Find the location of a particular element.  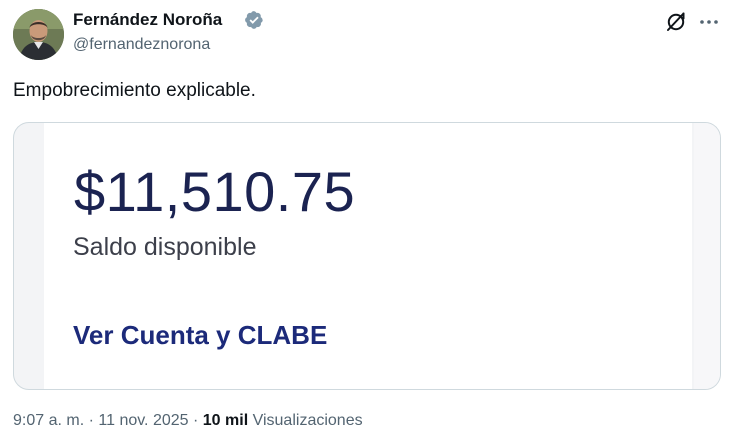

account-link: Ver Cuenta y CLABE is located at coordinates (200, 335).